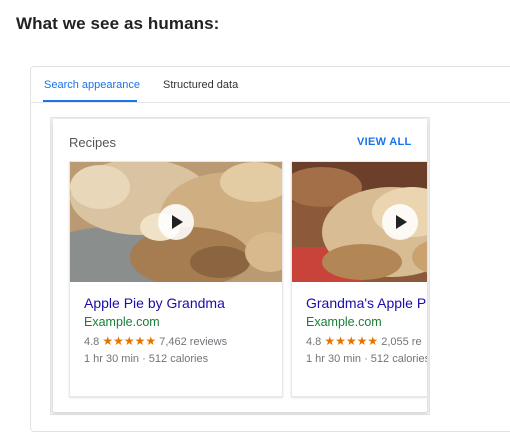  Describe the element at coordinates (200, 85) in the screenshot. I see `tab-structured-data: Structured data` at that location.